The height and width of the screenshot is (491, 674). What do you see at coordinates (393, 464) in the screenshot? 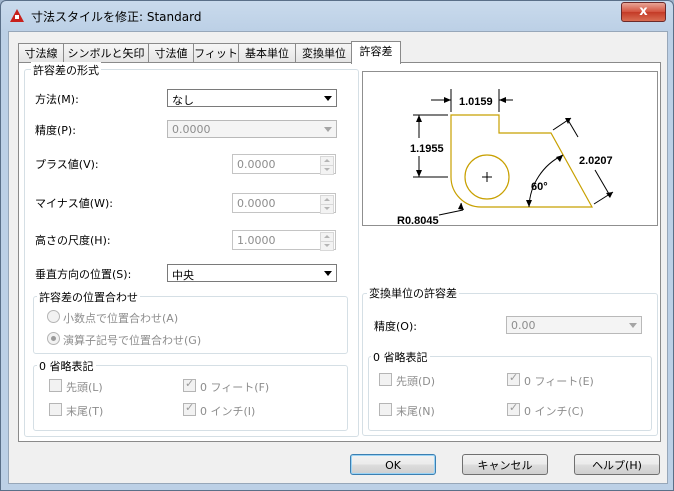
I see `ok-button: OK` at bounding box center [393, 464].